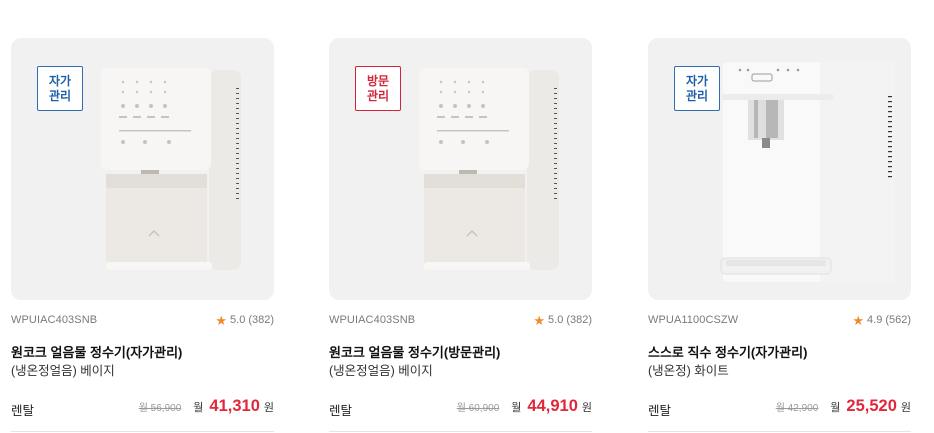 The width and height of the screenshot is (934, 433). What do you see at coordinates (871, 406) in the screenshot?
I see `sale-price: 25,520` at bounding box center [871, 406].